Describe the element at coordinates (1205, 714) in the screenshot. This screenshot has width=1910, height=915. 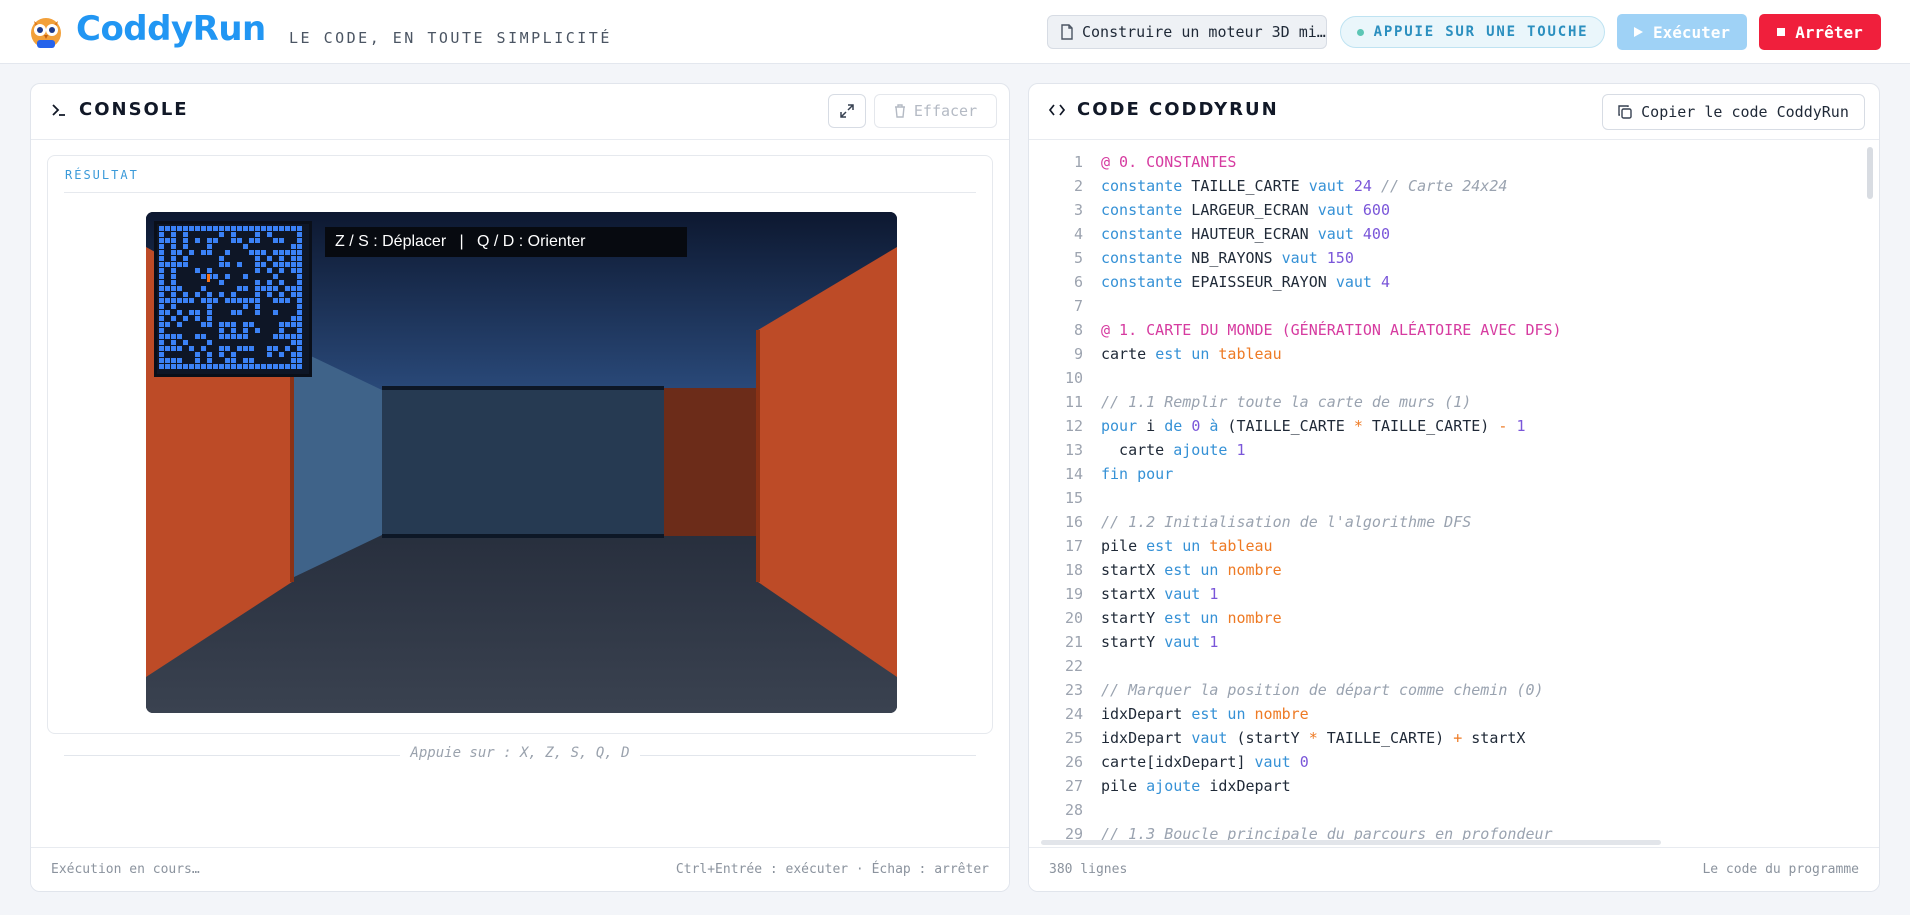
I see `code-text: idxDepart est un nombre` at that location.